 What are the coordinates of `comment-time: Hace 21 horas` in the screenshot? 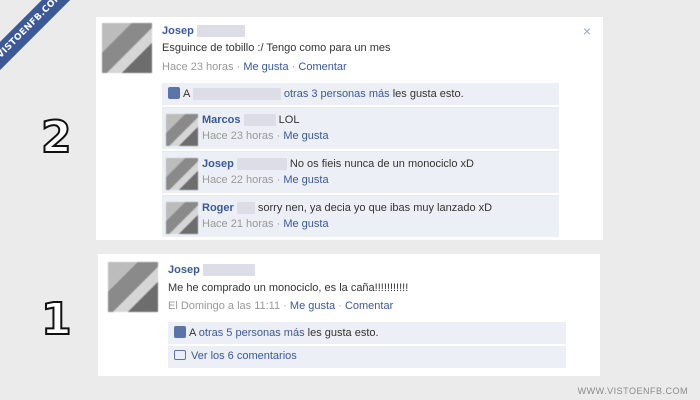 It's located at (238, 224).